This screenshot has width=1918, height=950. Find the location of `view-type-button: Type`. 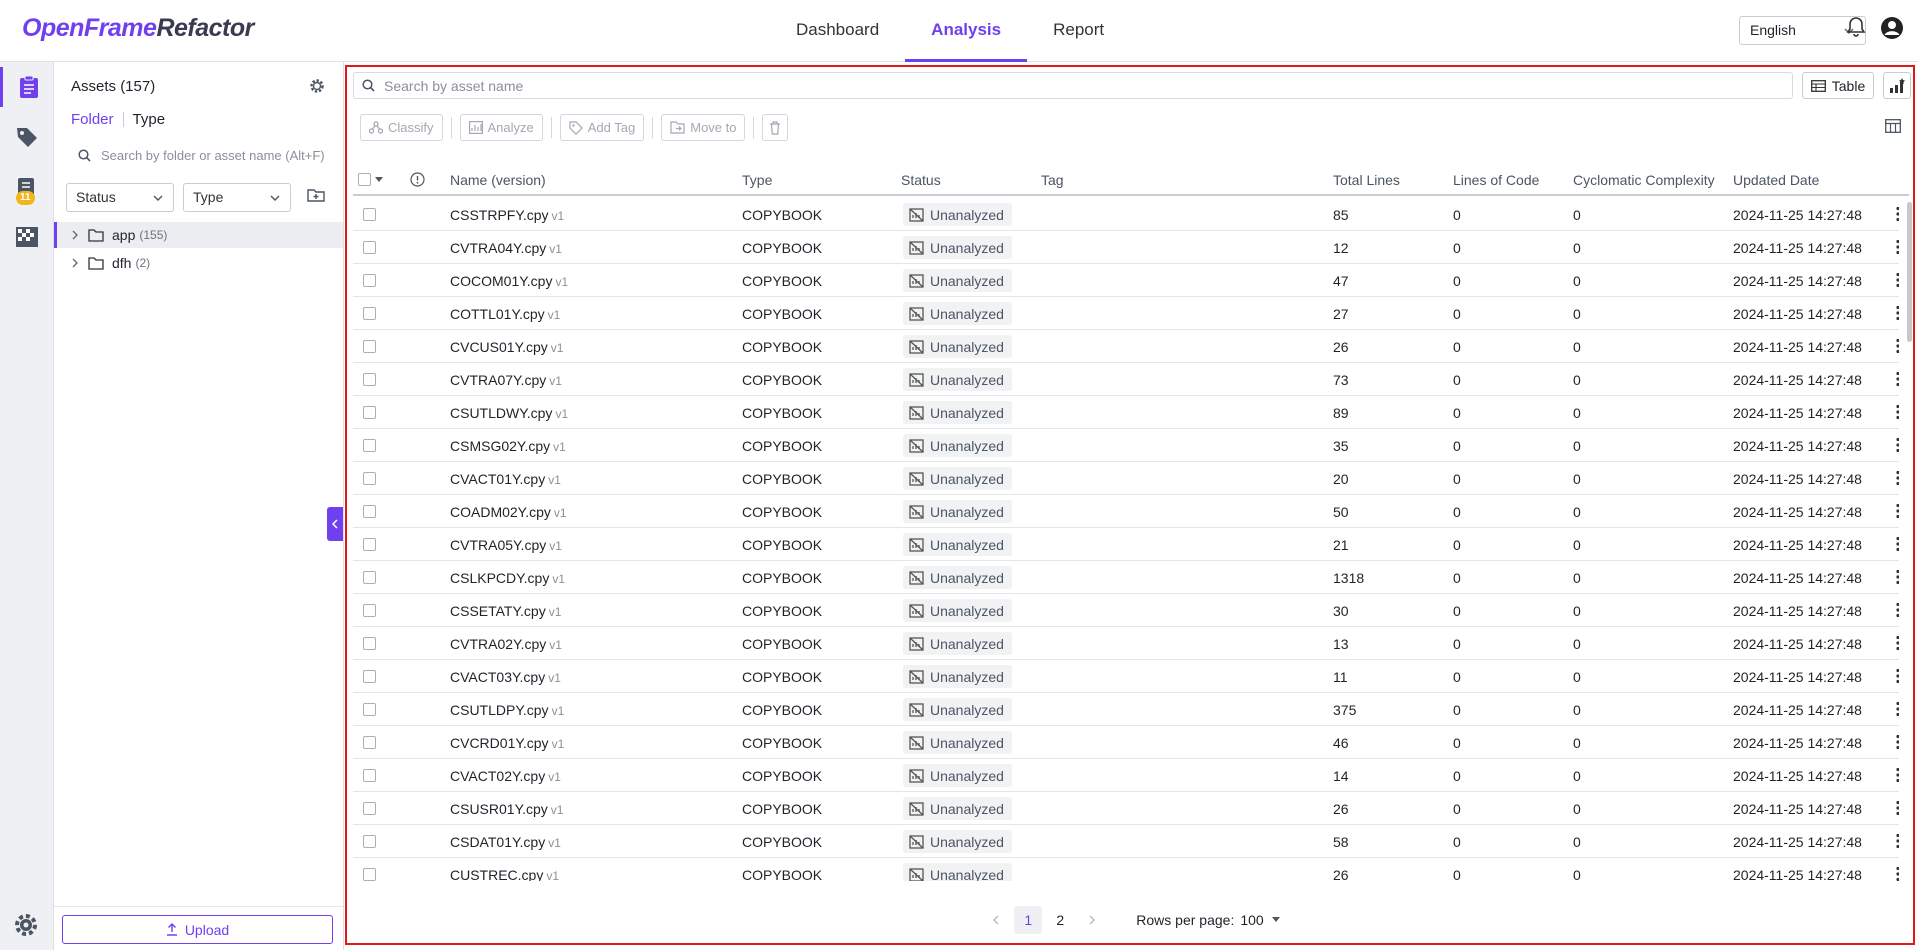

view-type-button: Type is located at coordinates (149, 119).